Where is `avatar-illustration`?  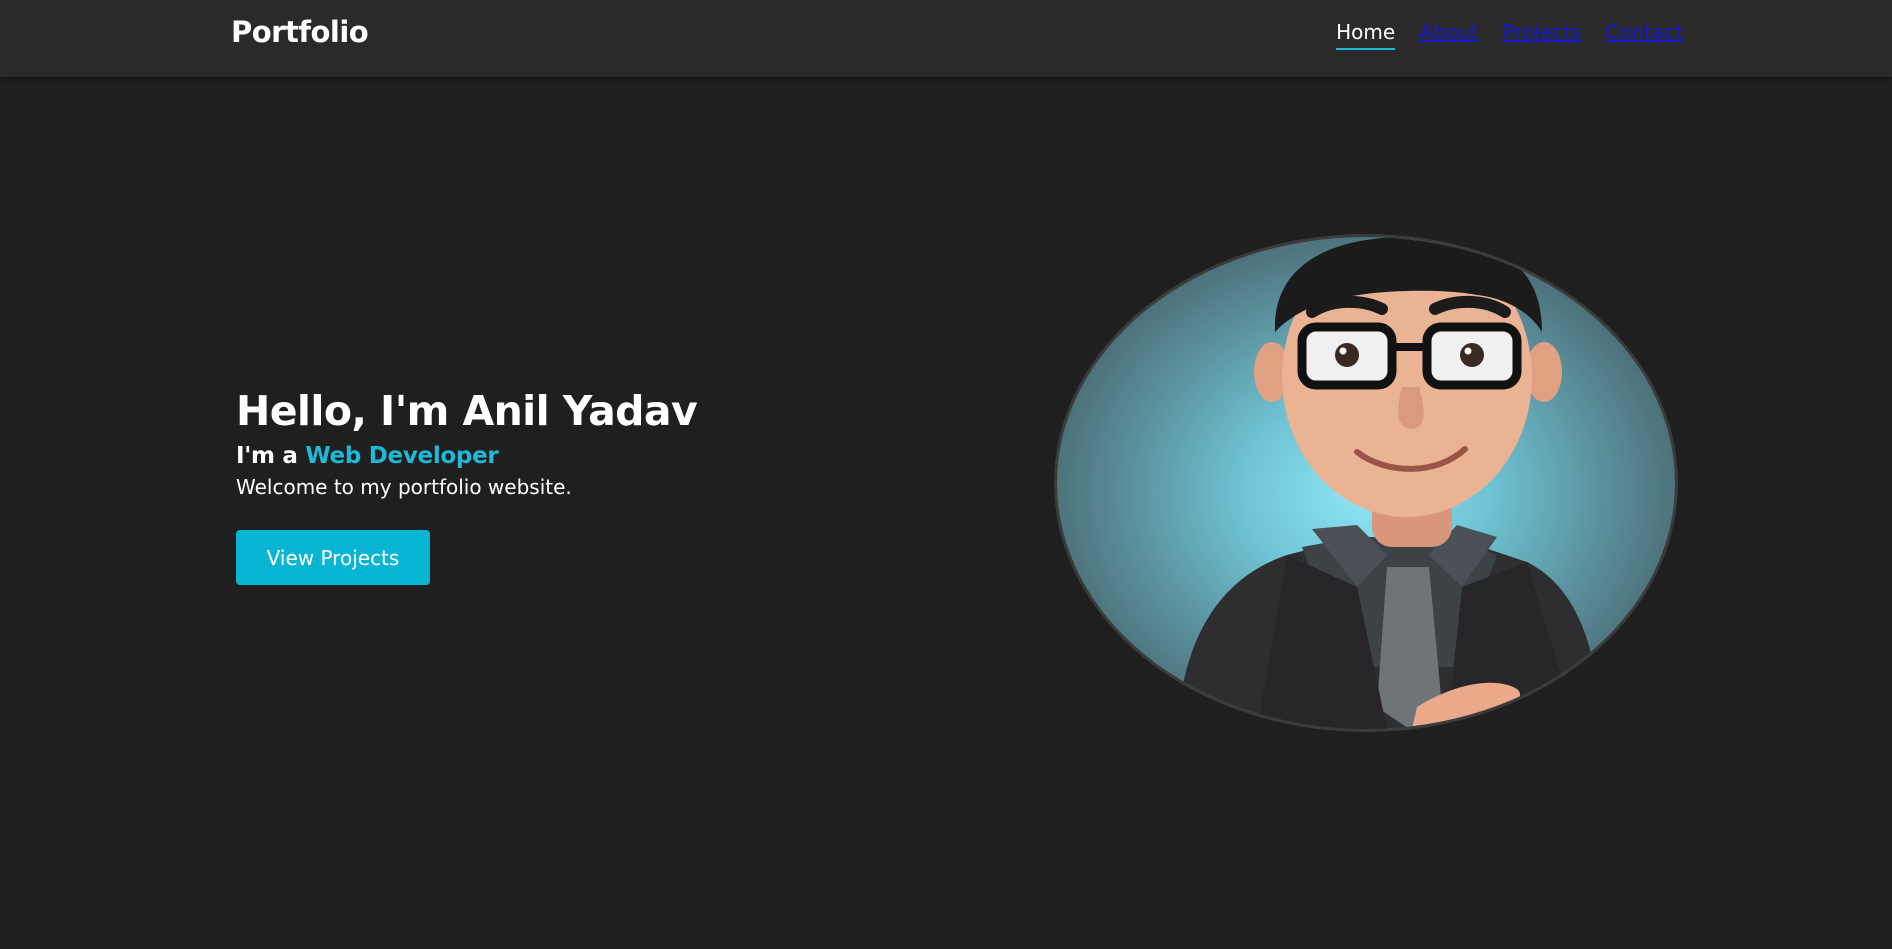
avatar-illustration is located at coordinates (1389, 483).